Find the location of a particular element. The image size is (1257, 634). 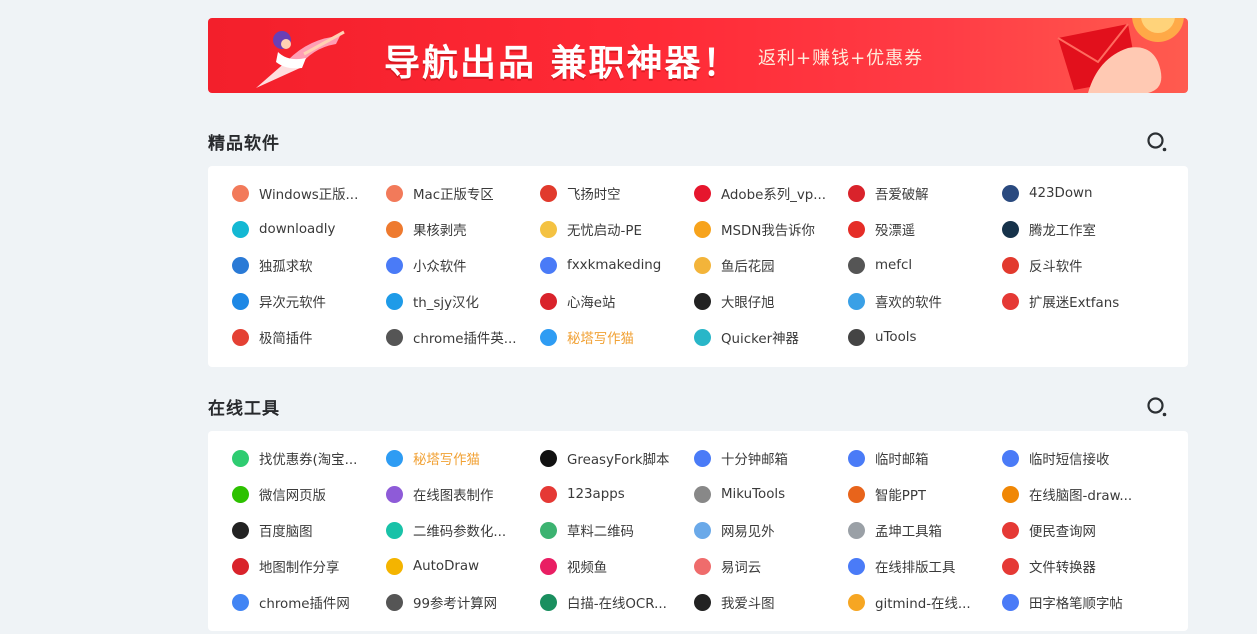

423down-icon is located at coordinates (1010, 193).